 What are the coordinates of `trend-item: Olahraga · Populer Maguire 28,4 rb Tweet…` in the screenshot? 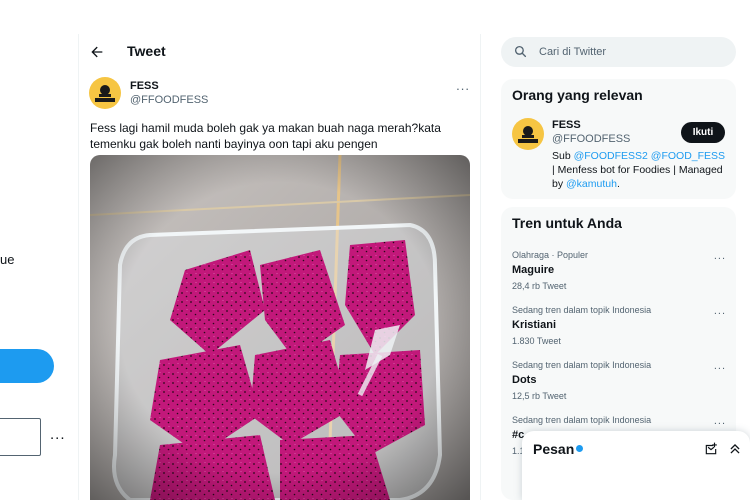 It's located at (619, 270).